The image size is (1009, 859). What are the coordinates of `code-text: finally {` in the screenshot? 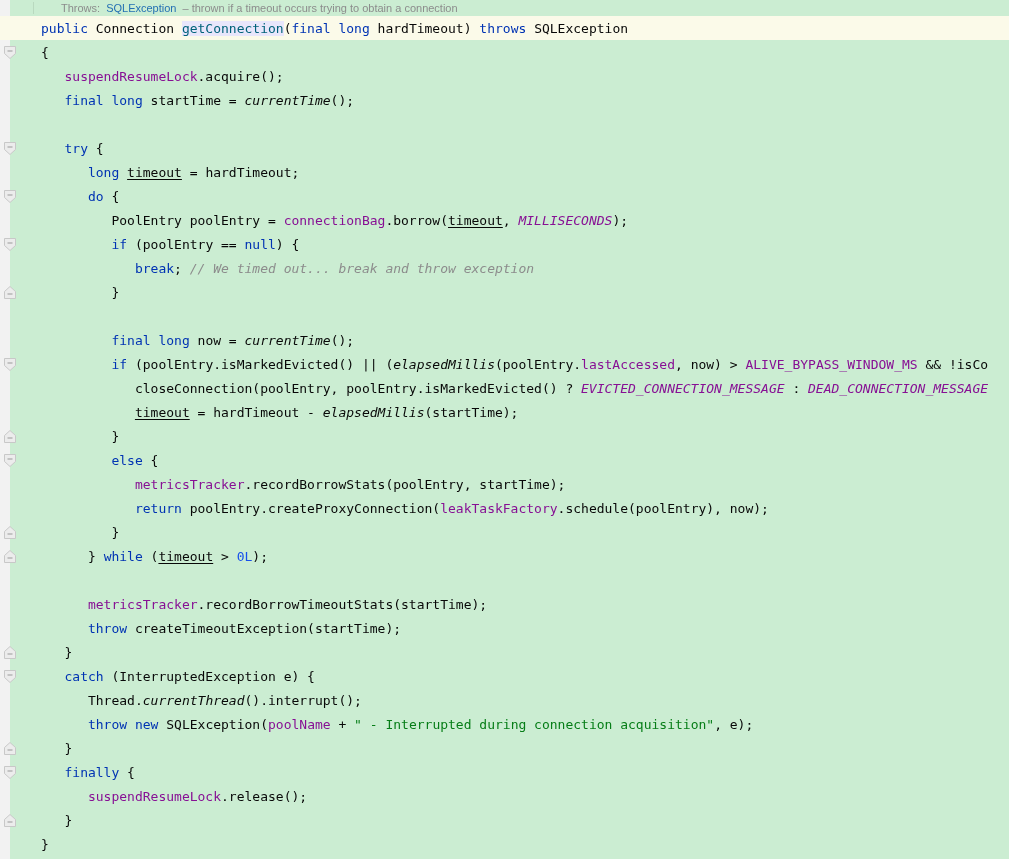 It's located at (99, 772).